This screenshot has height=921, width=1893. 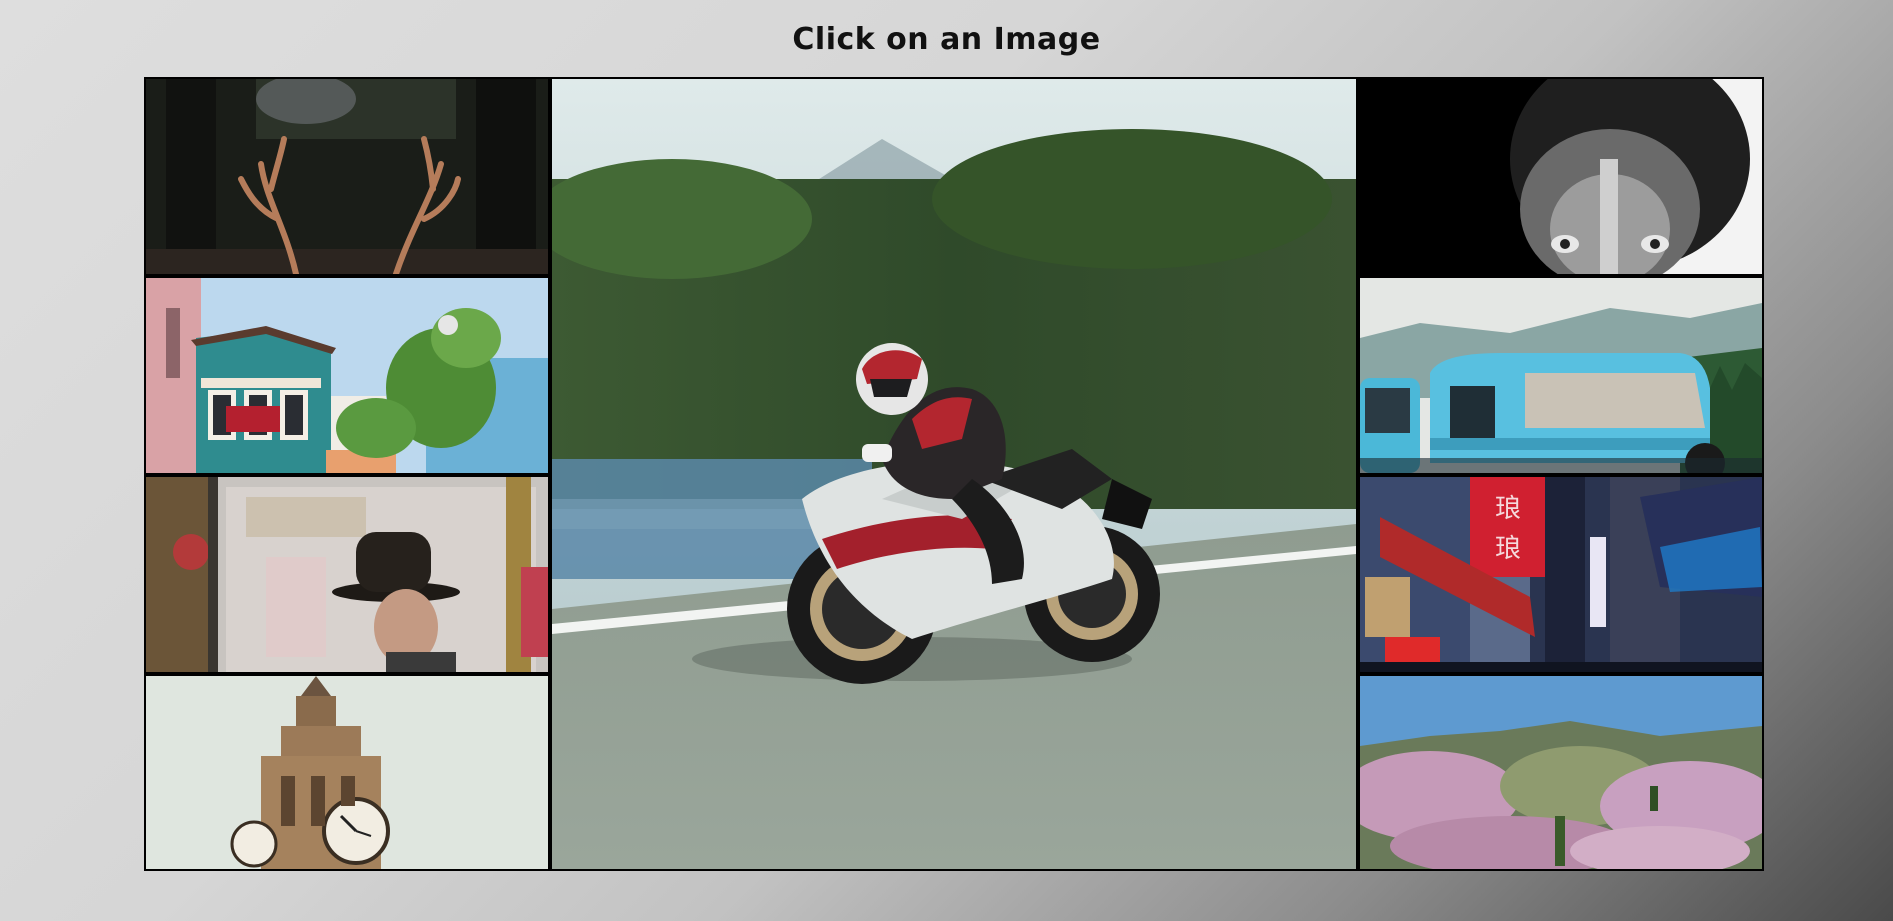 I want to click on thumbnail-lion, so click(x=1561, y=176).